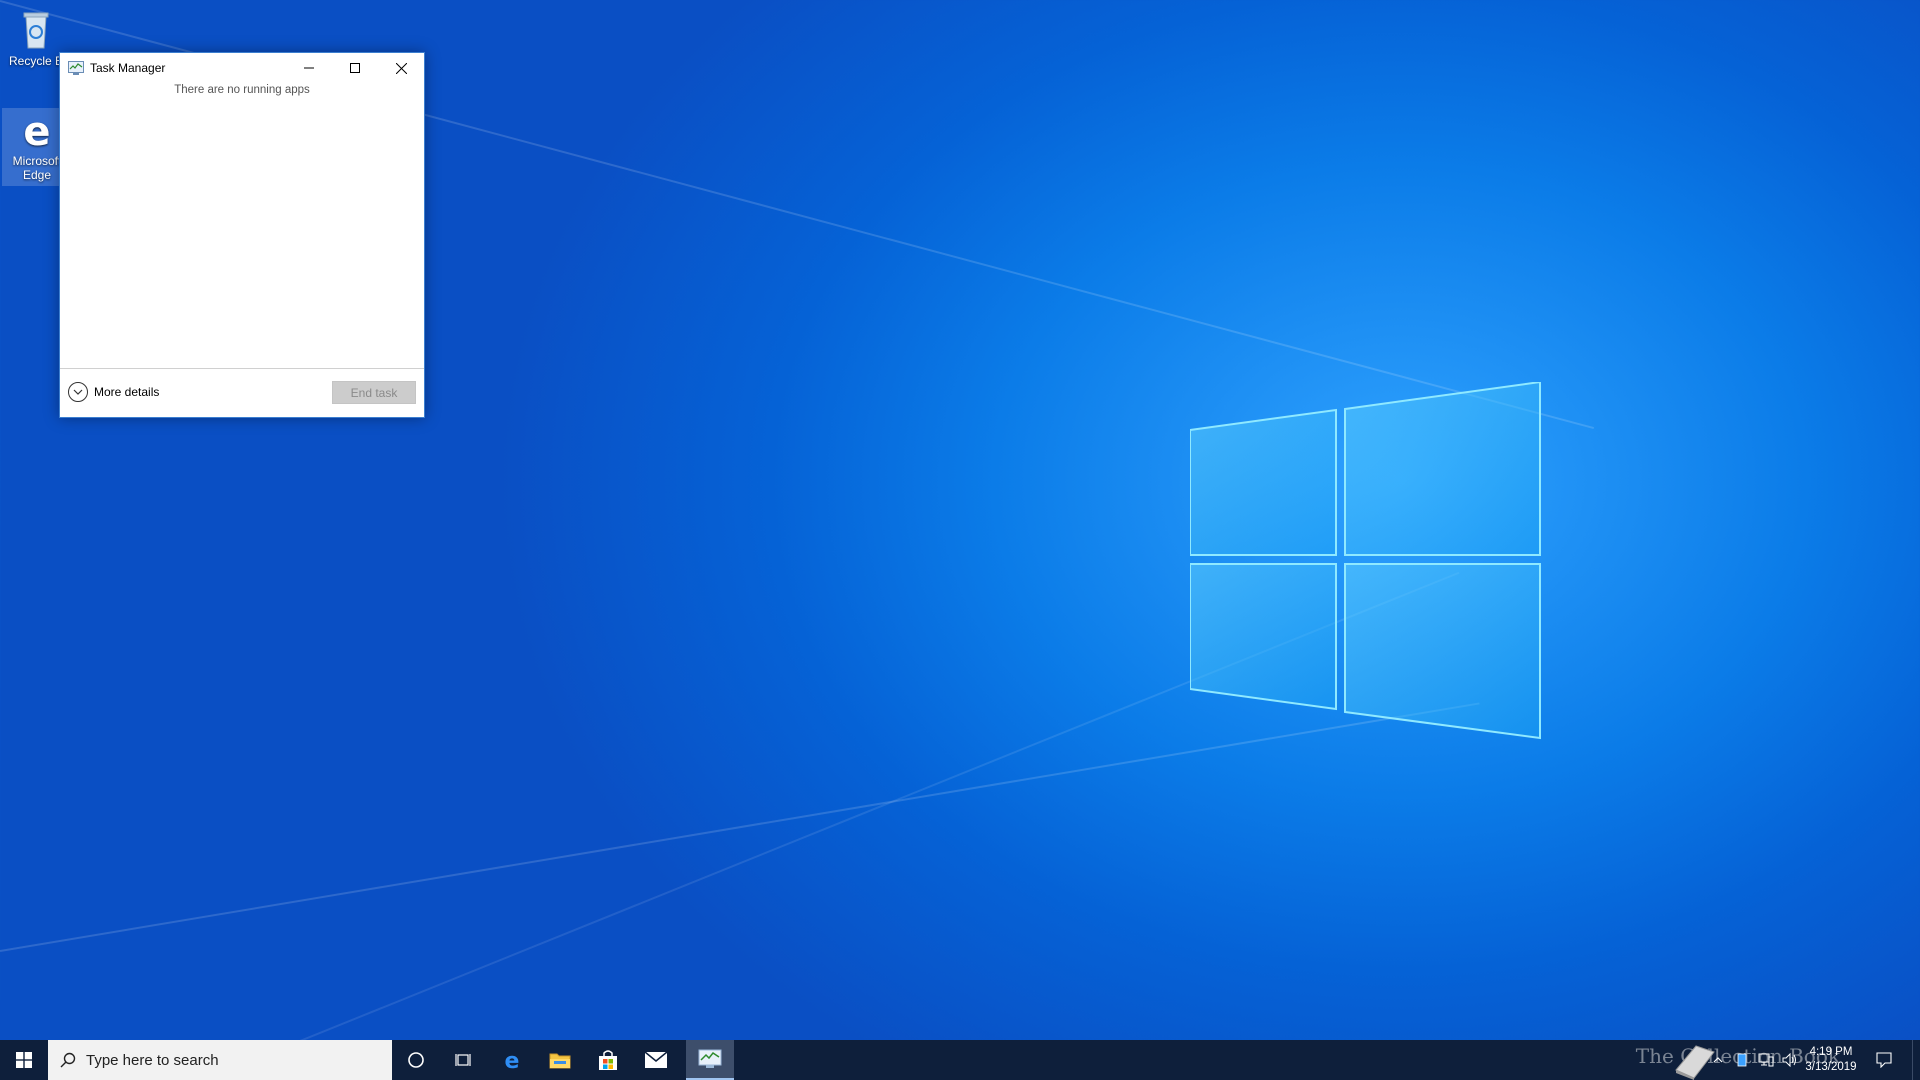 This screenshot has width=1920, height=1080. What do you see at coordinates (127, 392) in the screenshot?
I see `more-details-label: More details` at bounding box center [127, 392].